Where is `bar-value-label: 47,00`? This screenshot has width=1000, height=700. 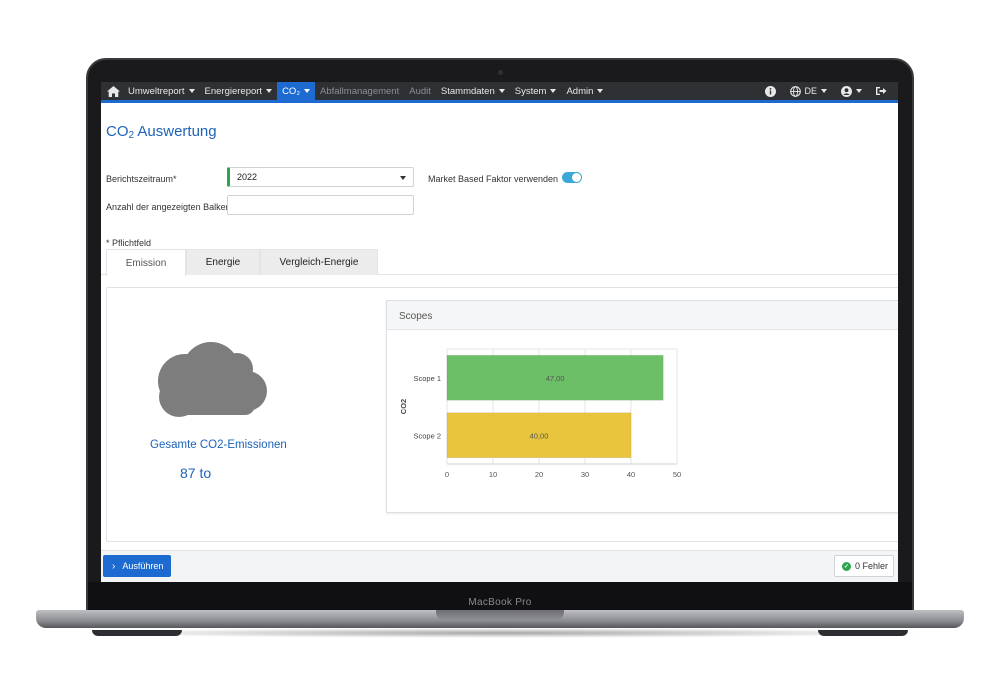 bar-value-label: 47,00 is located at coordinates (555, 378).